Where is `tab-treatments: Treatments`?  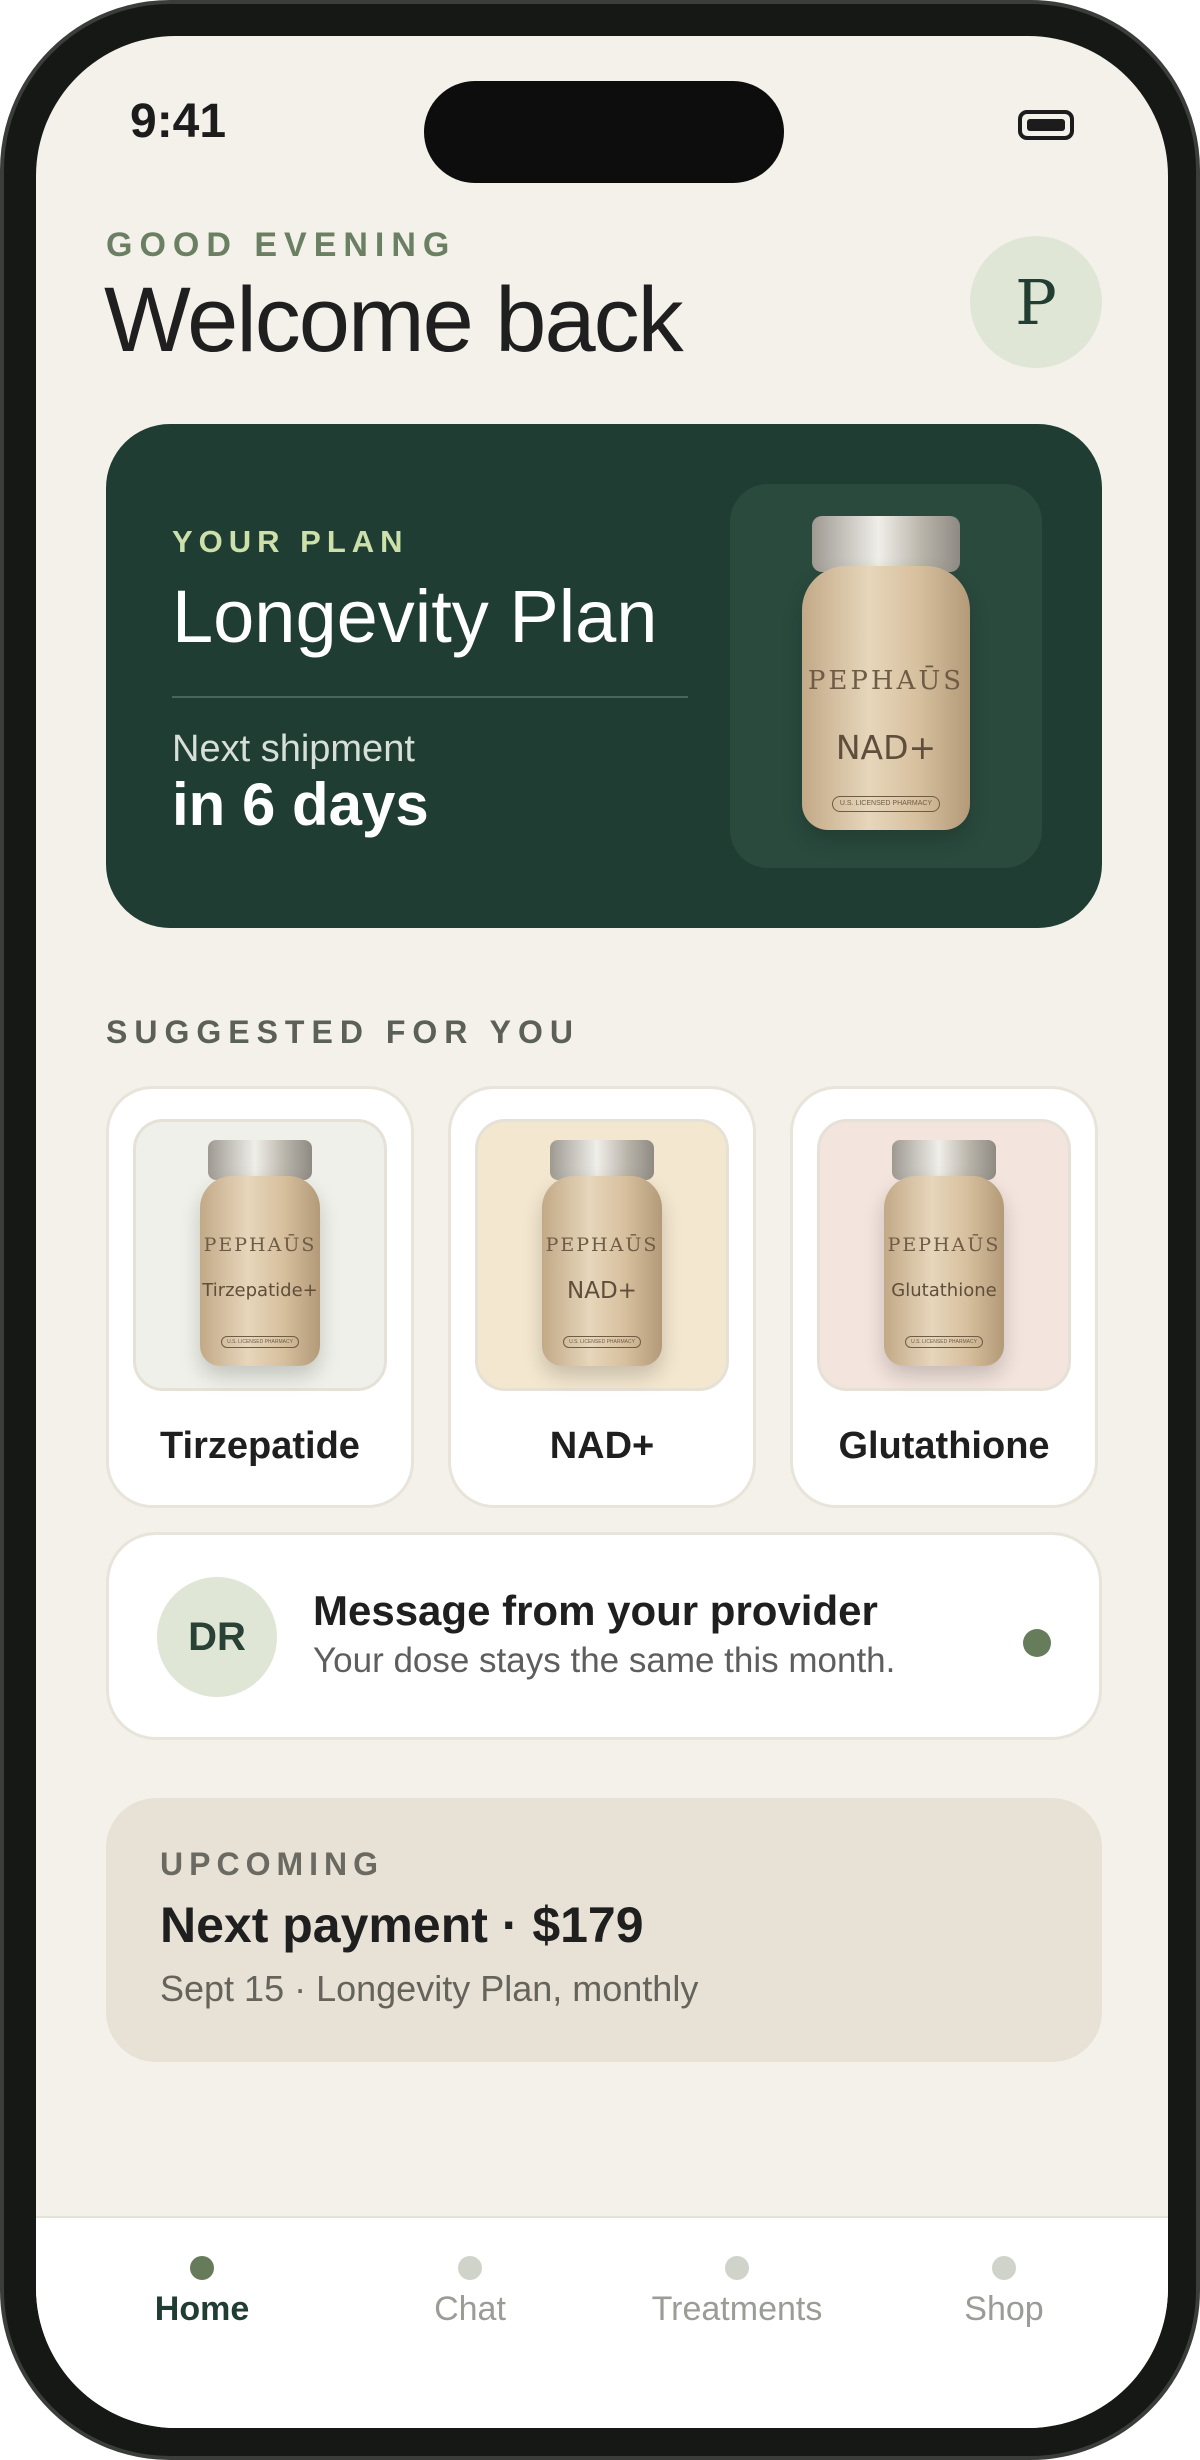
tab-treatments: Treatments is located at coordinates (737, 2292).